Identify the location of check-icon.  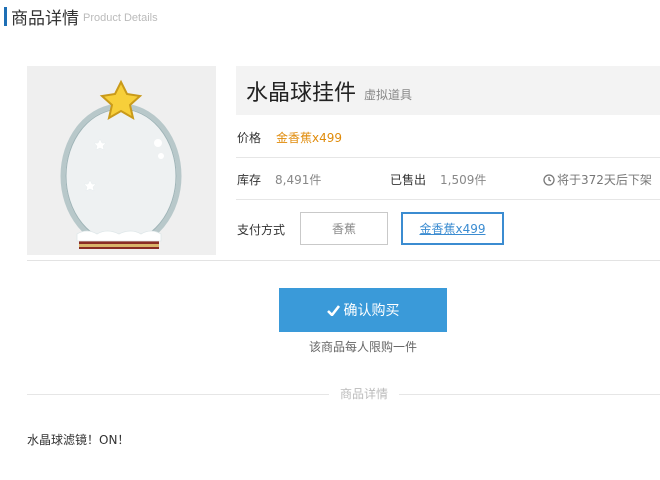
(333, 310).